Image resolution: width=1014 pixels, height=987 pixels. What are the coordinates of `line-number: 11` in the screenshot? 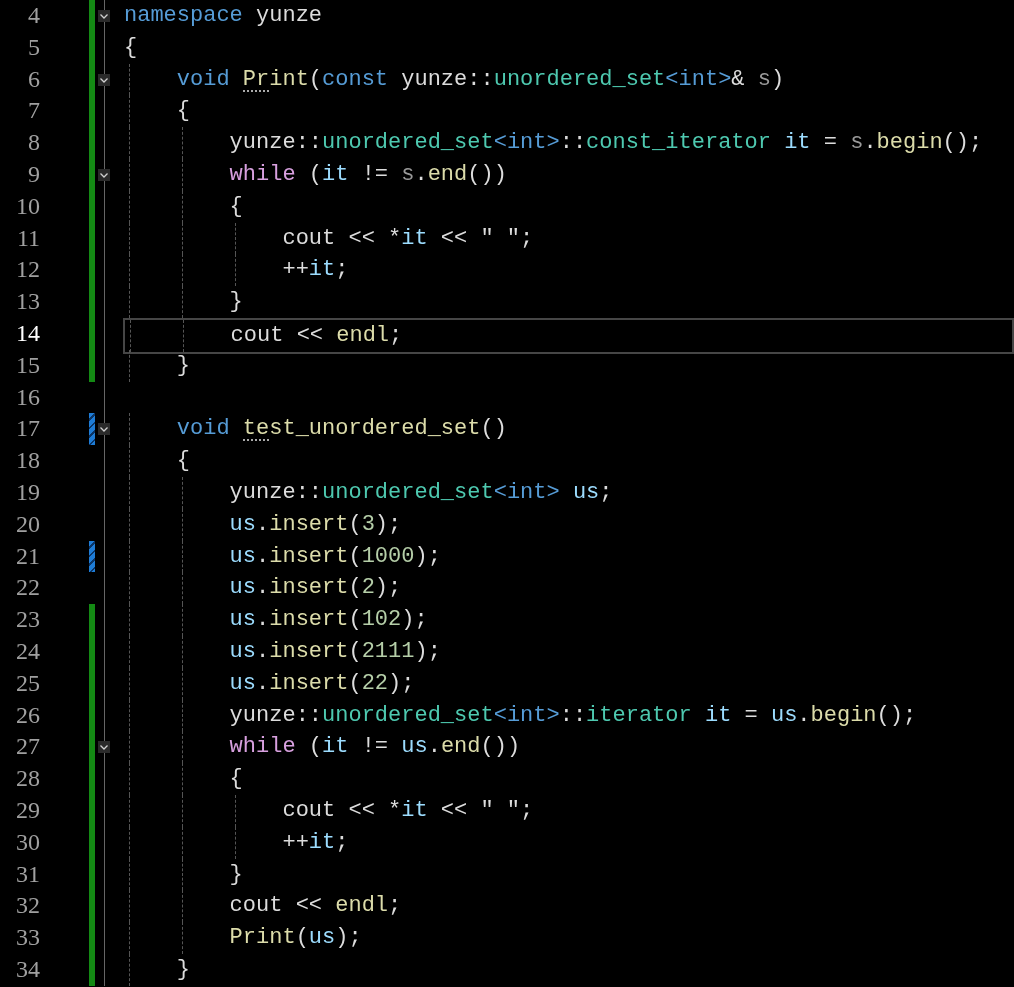 It's located at (27, 238).